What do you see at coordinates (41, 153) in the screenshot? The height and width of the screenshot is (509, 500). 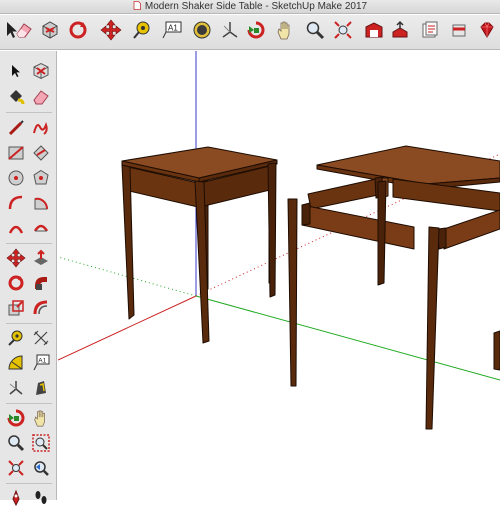 I see `rotated-rectangle-icon` at bounding box center [41, 153].